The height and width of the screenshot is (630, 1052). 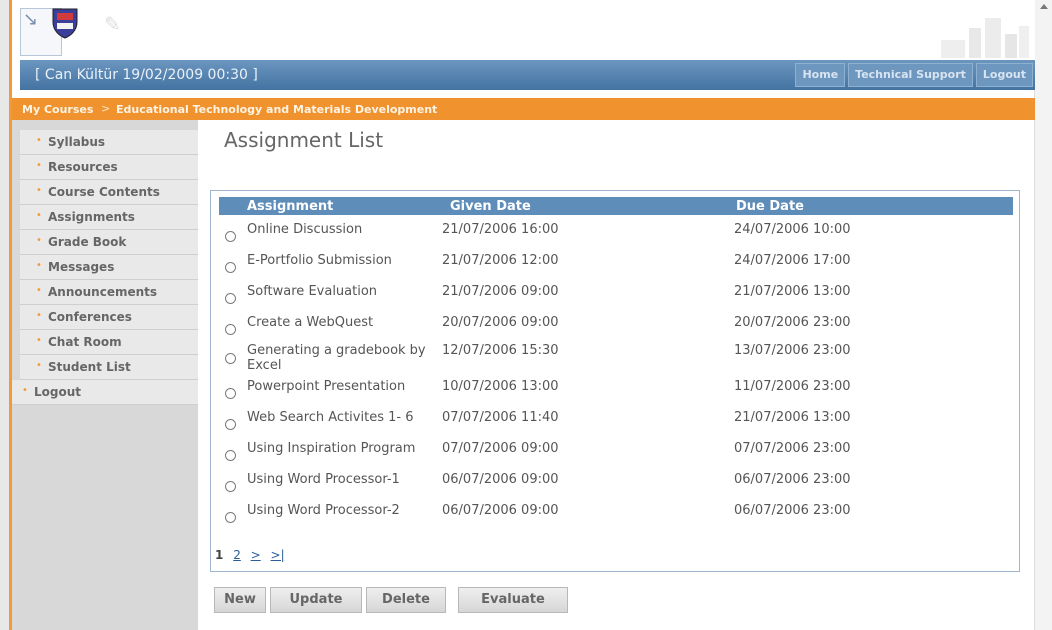 I want to click on due-date: 24/07/2006 10:00, so click(x=792, y=229).